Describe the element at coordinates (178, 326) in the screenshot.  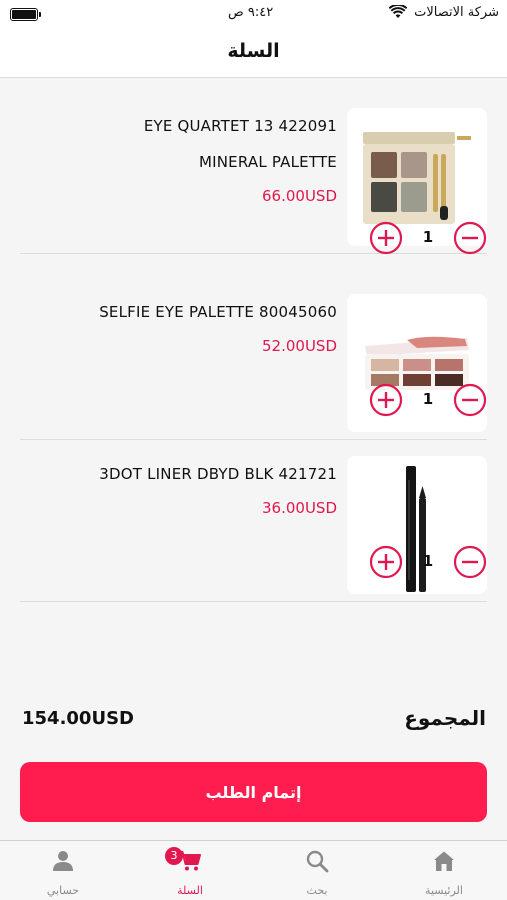
I see `item-details: 80045060 SELFIE EYE PALETTE 52.00USD` at that location.